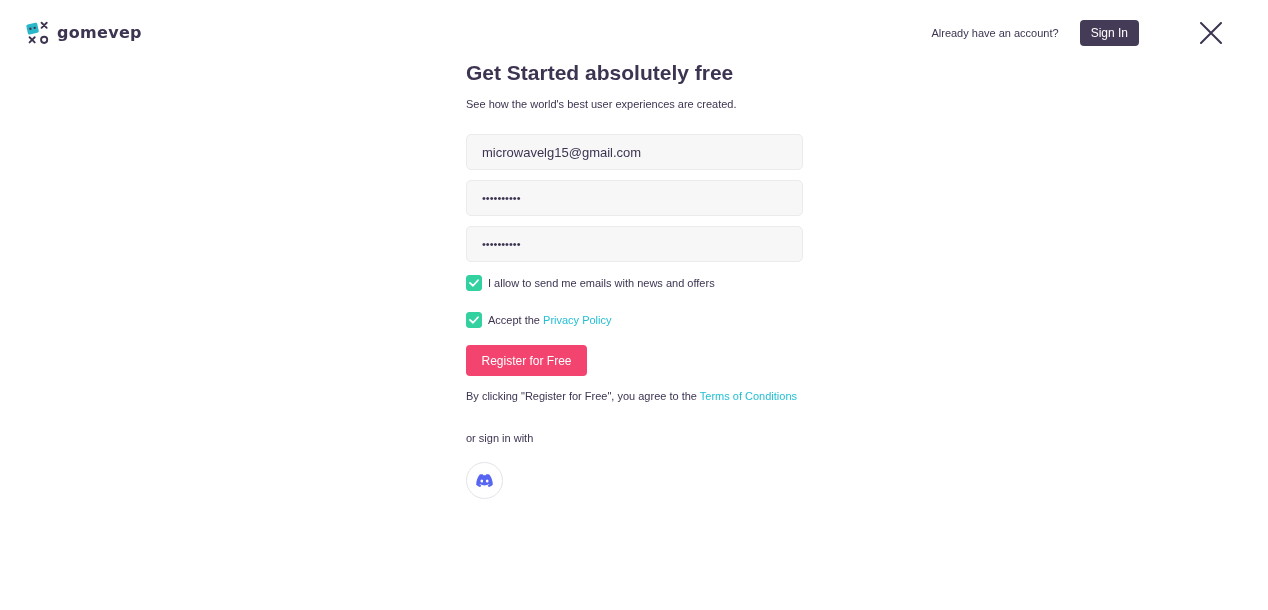 This screenshot has height=610, width=1268. What do you see at coordinates (601, 104) in the screenshot?
I see `form-subtitle: See how the world's best user experiences are created.` at bounding box center [601, 104].